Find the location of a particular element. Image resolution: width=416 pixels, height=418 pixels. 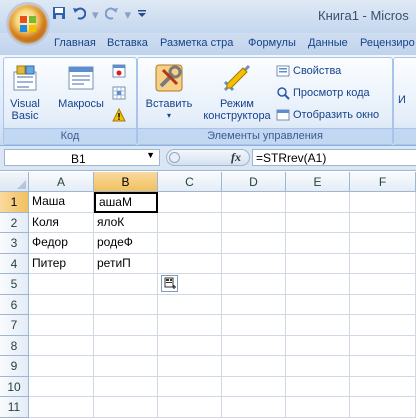

cell-d5 is located at coordinates (254, 284).